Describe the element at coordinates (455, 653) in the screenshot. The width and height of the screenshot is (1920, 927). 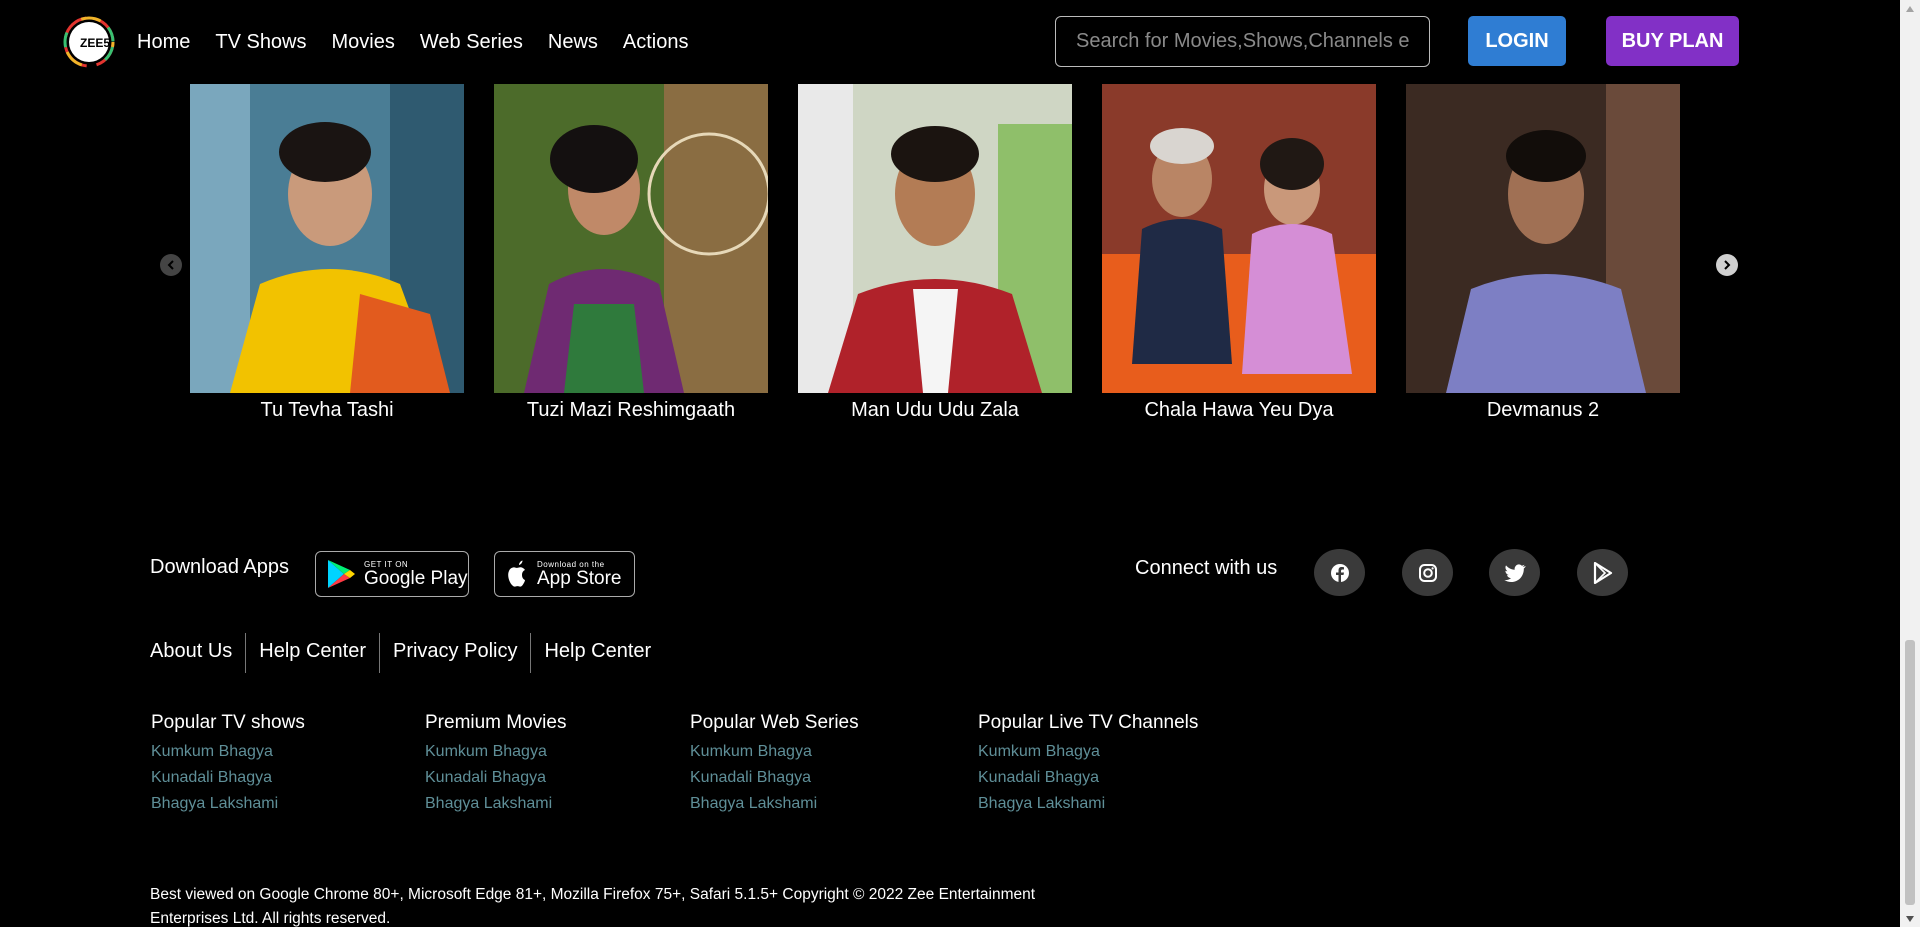
I see `privacy-policy-link: Privacy Policy` at that location.